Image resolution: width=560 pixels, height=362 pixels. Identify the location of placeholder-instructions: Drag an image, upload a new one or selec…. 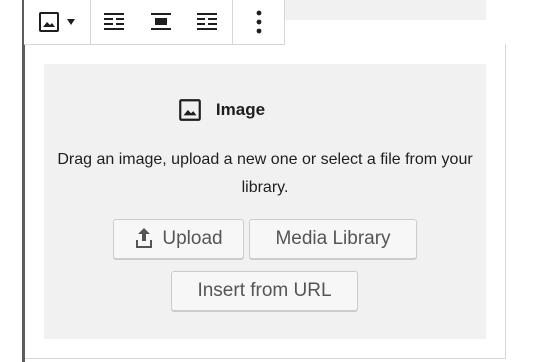
(265, 173).